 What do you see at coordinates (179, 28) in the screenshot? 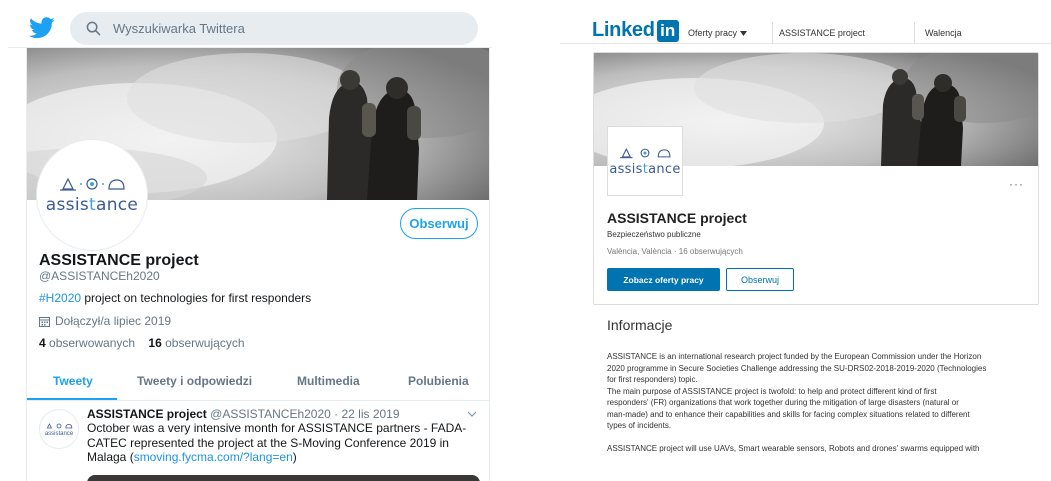
I see `search-placeholder: Wyszukiwarka Twittera` at bounding box center [179, 28].